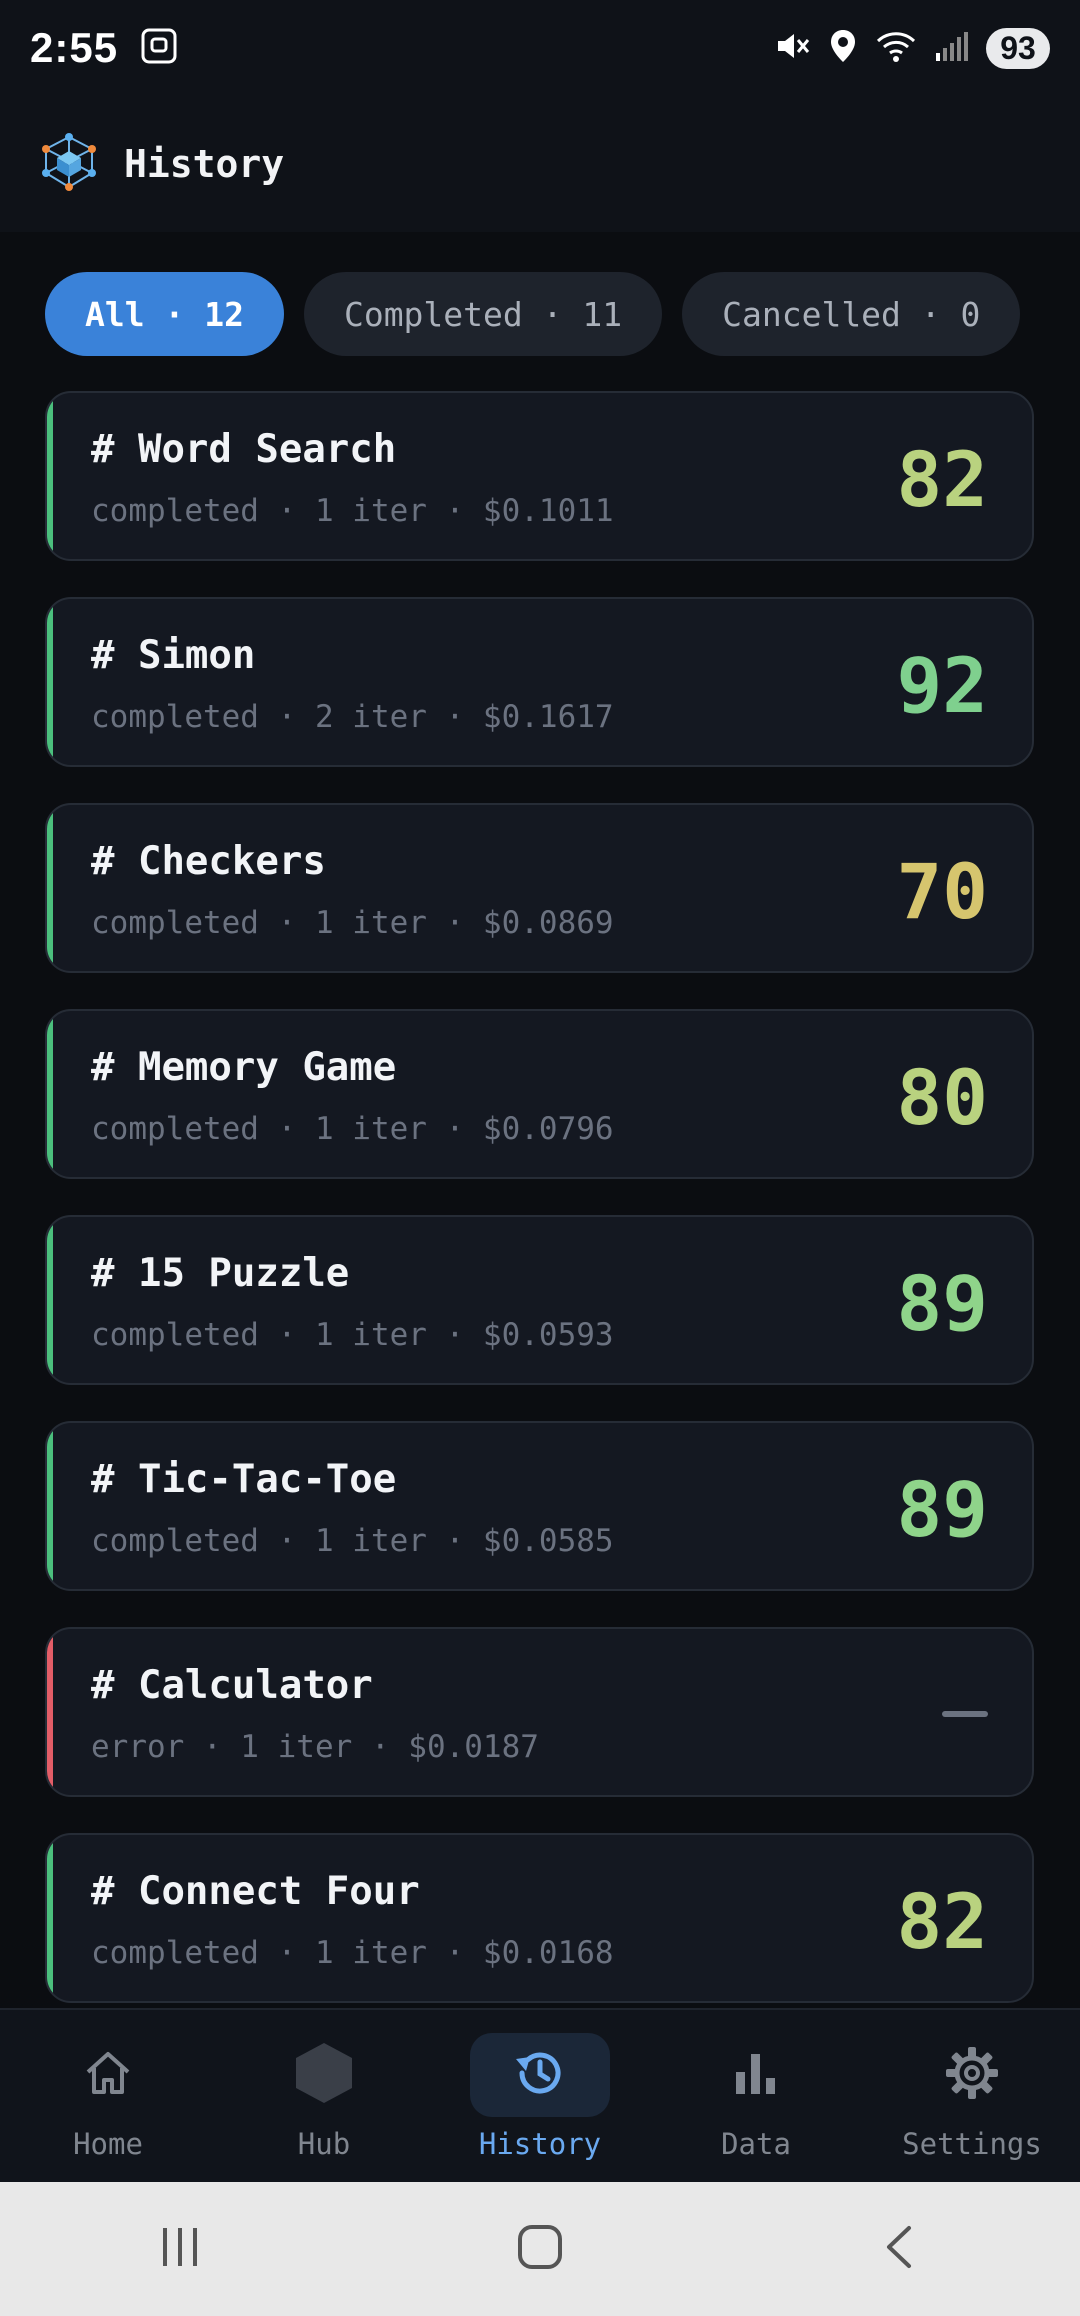 The width and height of the screenshot is (1080, 2316). Describe the element at coordinates (69, 164) in the screenshot. I see `app-logo-icon` at that location.